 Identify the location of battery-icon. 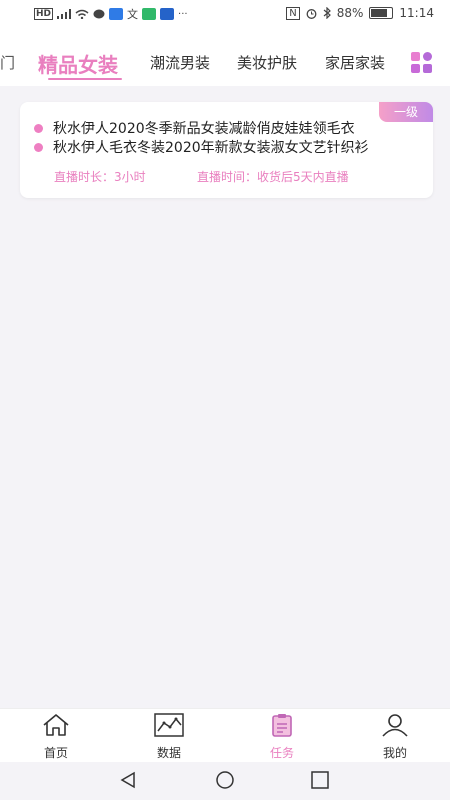
(381, 13).